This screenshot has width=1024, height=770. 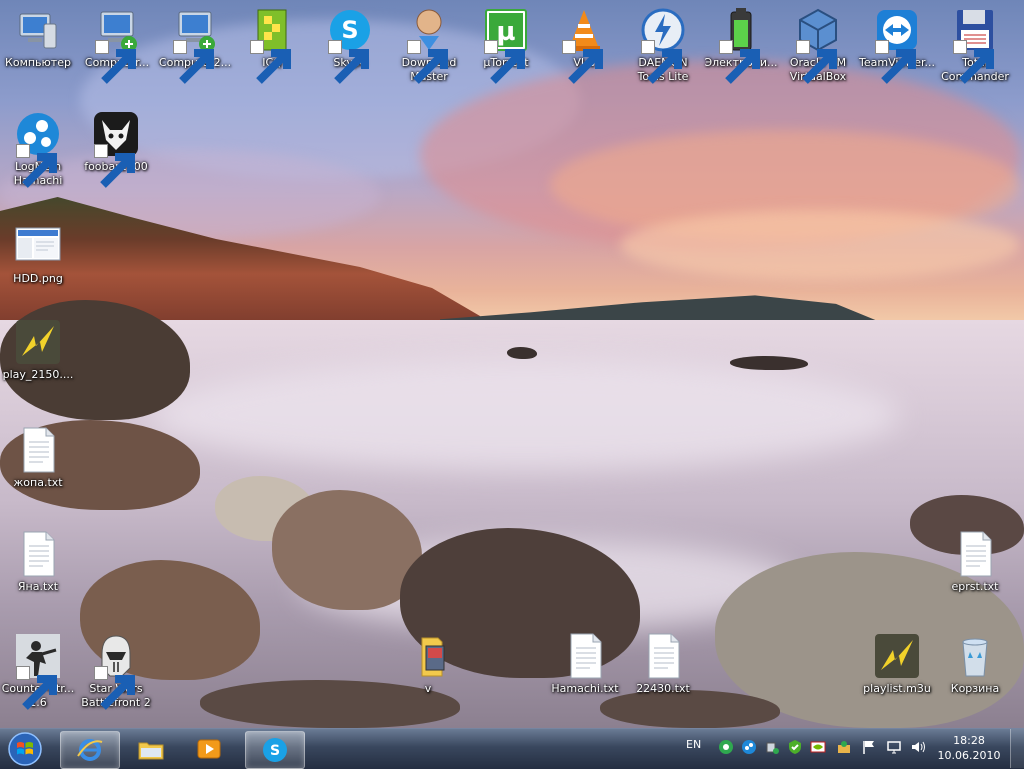 I want to click on system-clock: 18:28 10.06.2010, so click(x=969, y=748).